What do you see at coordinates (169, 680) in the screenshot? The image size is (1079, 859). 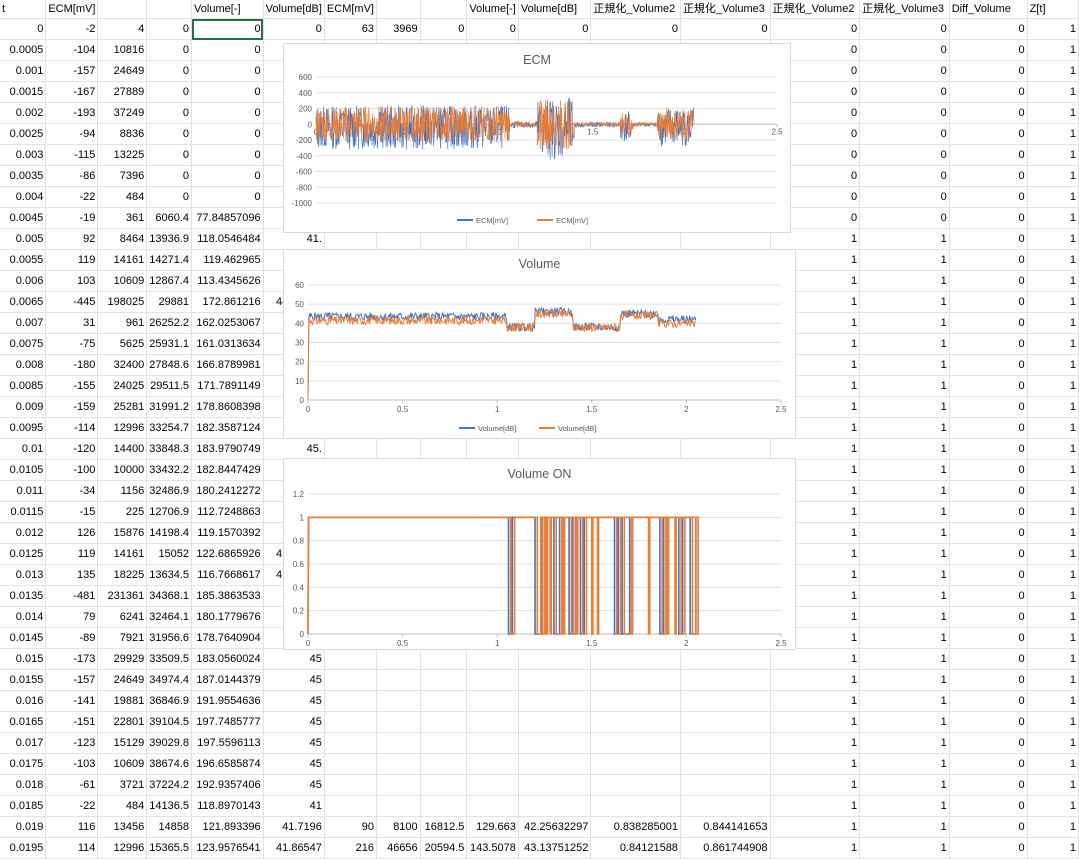 I see `cell: 34974.4` at bounding box center [169, 680].